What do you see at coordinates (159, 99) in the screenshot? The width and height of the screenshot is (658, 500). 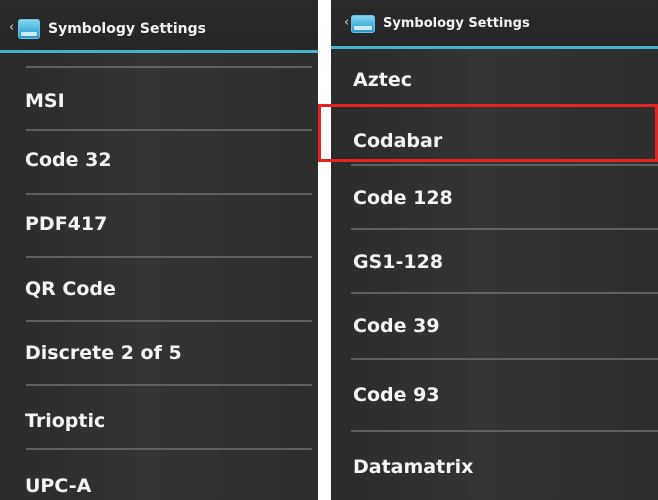 I see `list-item-msi: MSI` at bounding box center [159, 99].